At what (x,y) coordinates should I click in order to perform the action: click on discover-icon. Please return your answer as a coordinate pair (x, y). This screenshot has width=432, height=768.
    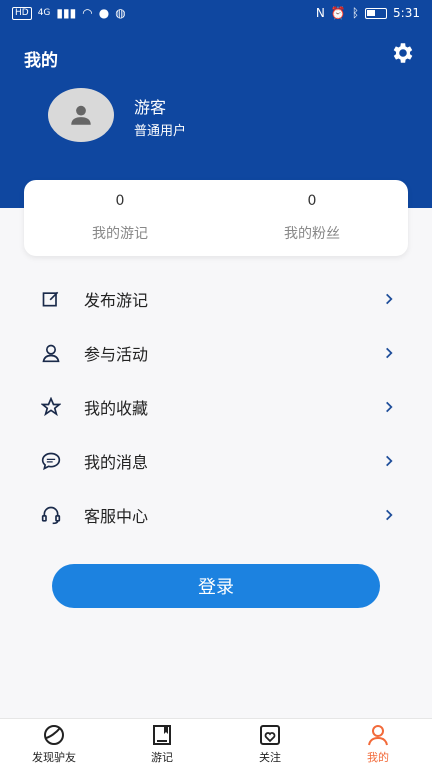
    Looking at the image, I should click on (54, 734).